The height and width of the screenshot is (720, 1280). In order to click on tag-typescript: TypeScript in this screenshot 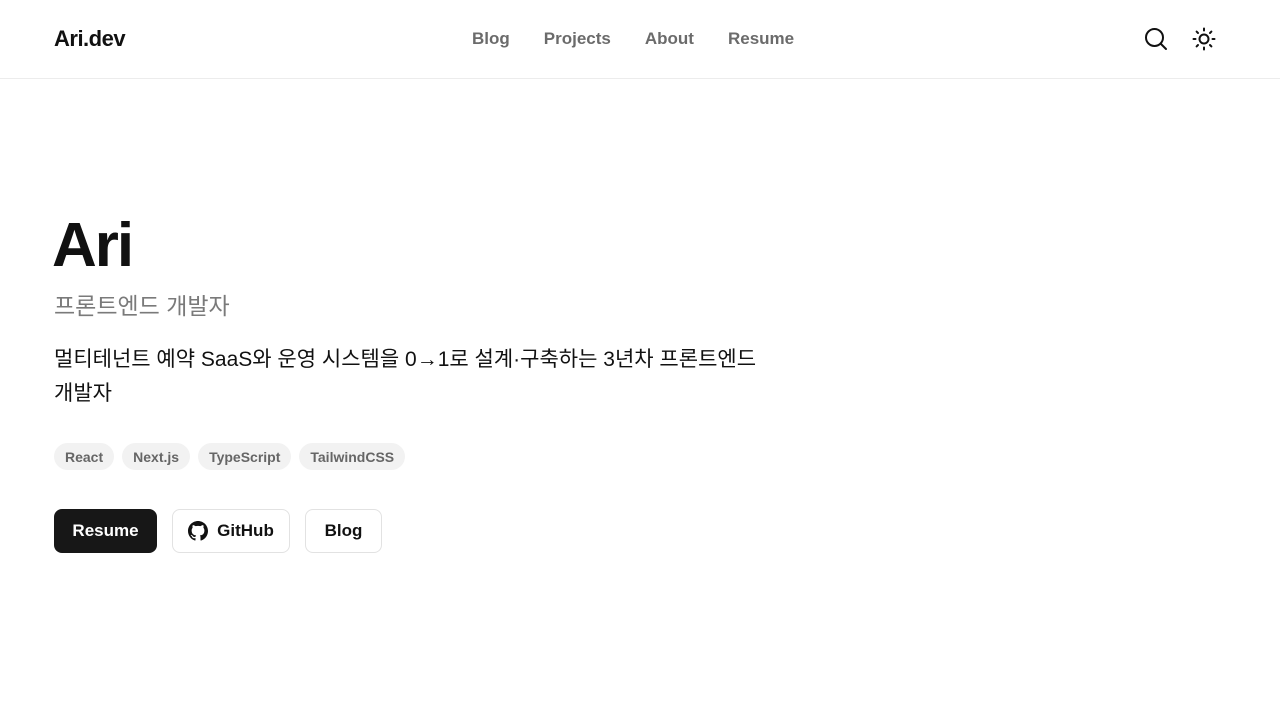, I will do `click(245, 456)`.